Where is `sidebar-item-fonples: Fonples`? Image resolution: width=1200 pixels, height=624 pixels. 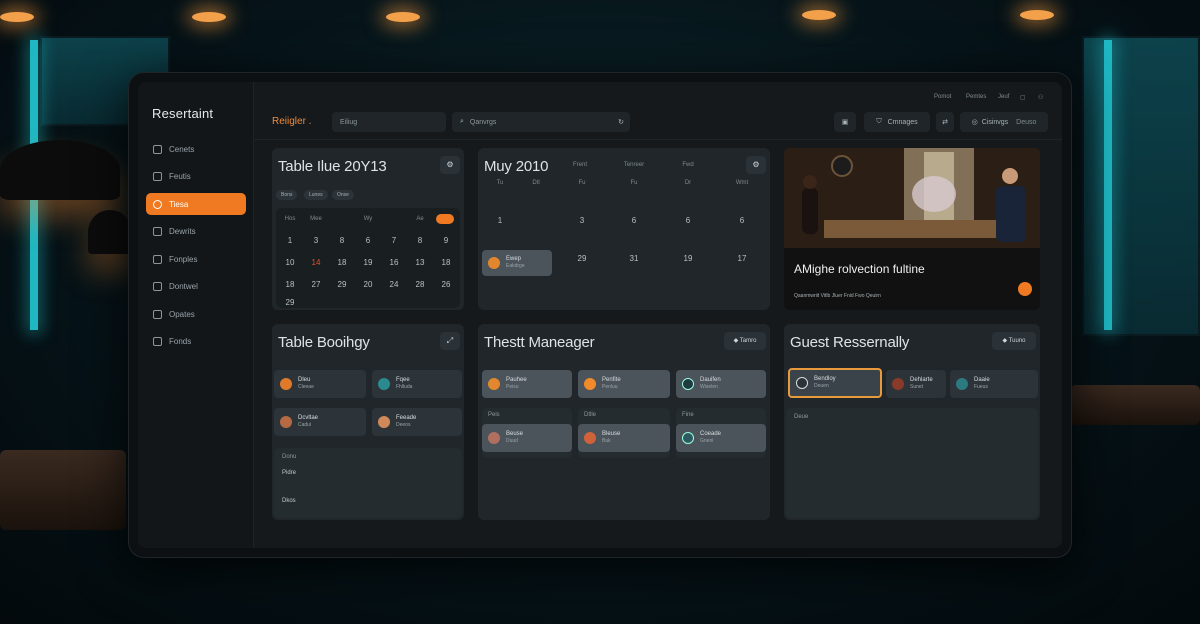 sidebar-item-fonples: Fonples is located at coordinates (196, 259).